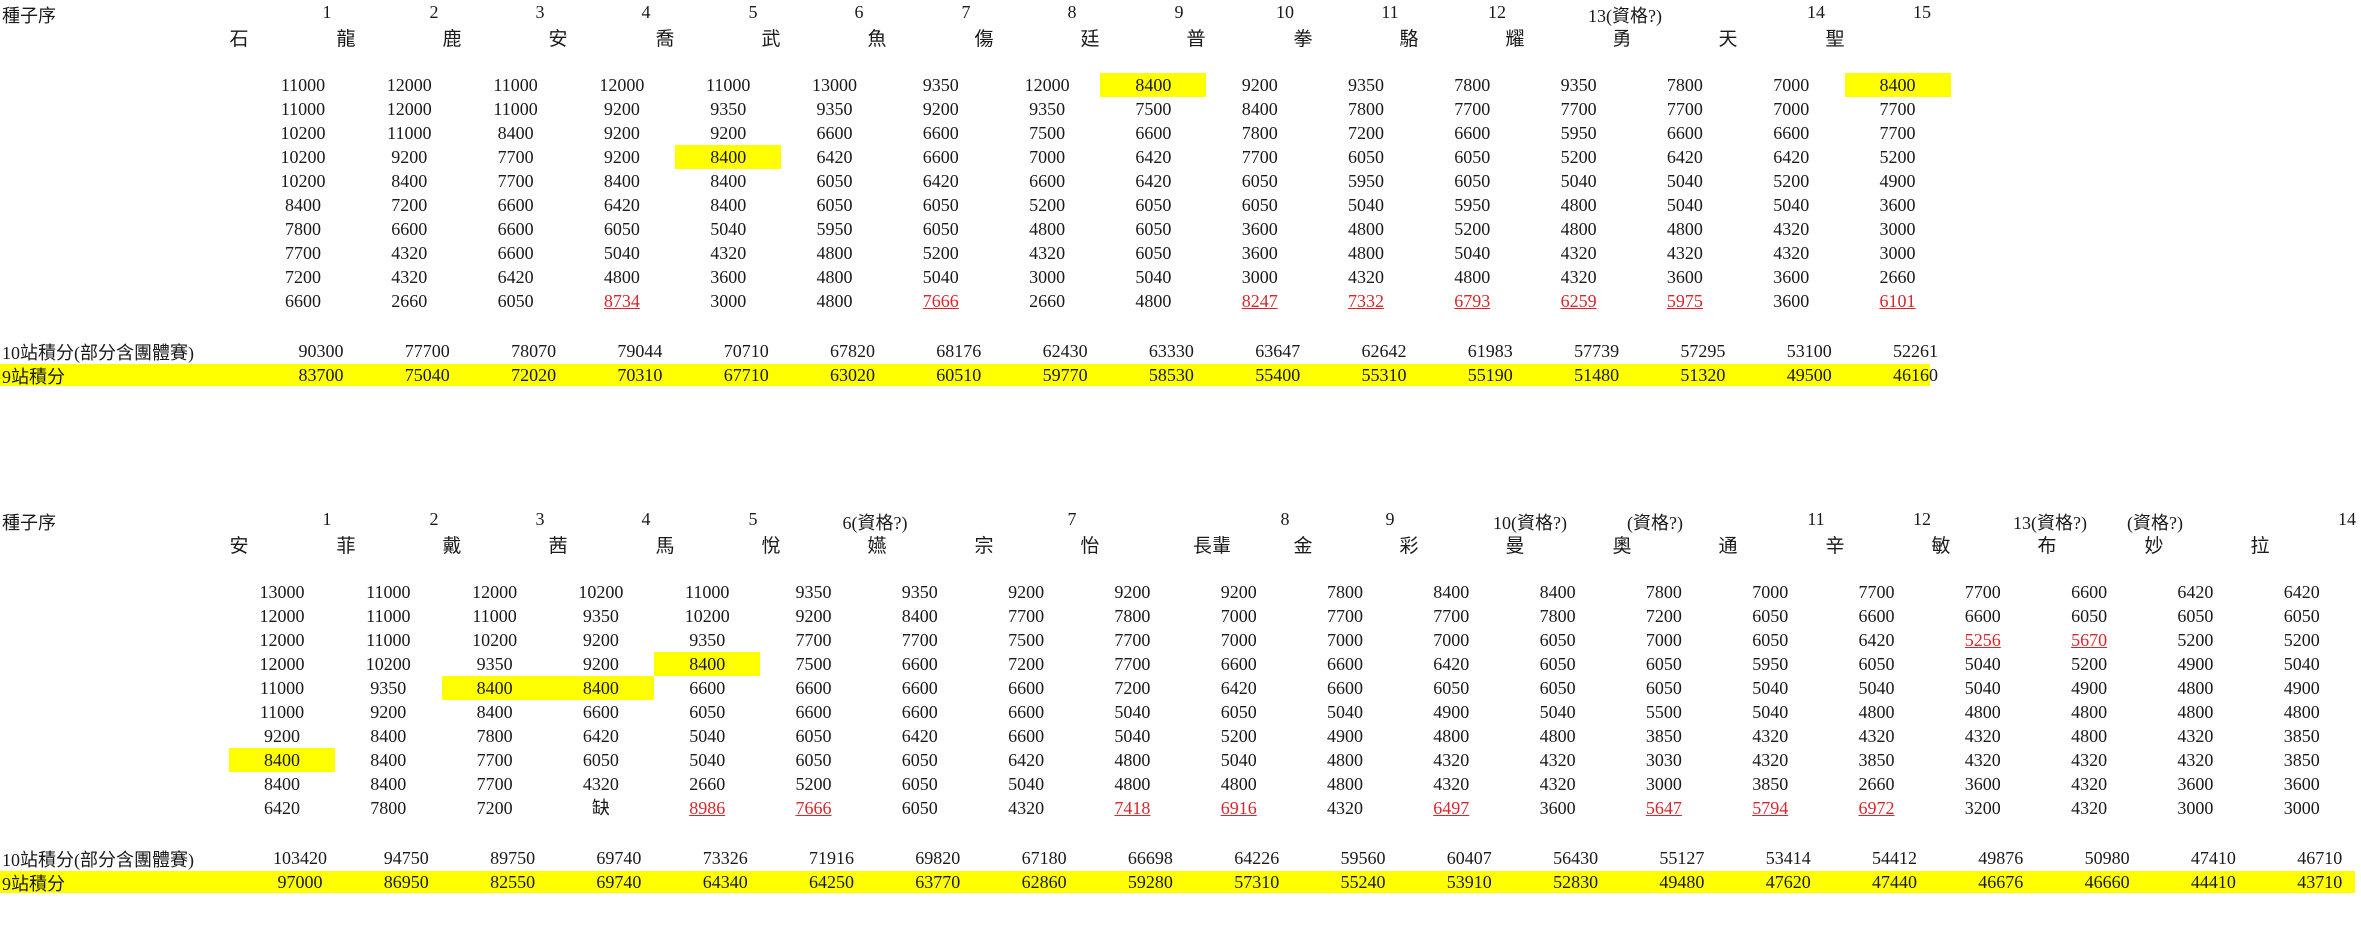  Describe the element at coordinates (1044, 882) in the screenshot. I see `total-9-value: 62860` at that location.